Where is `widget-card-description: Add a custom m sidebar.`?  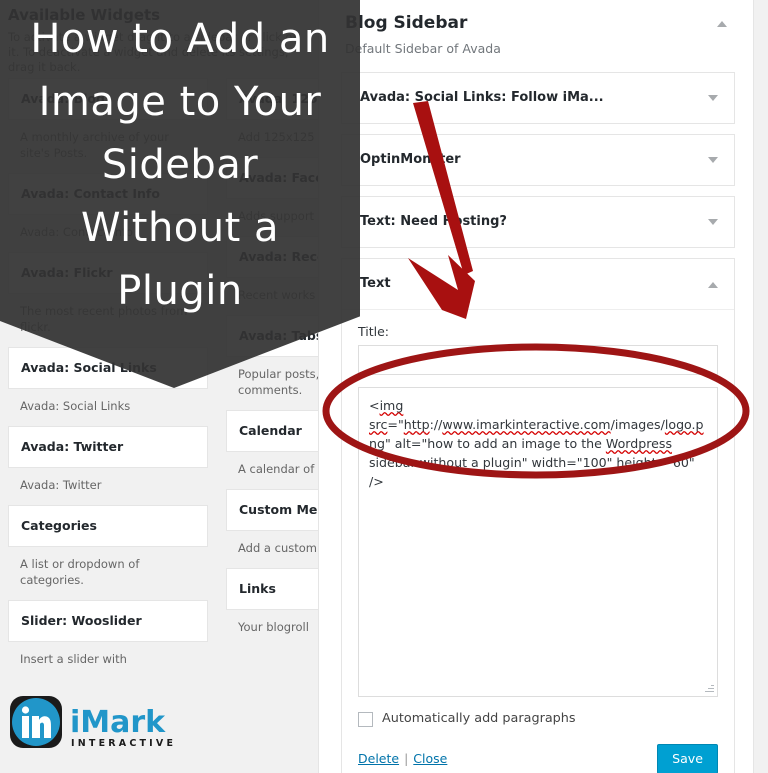
widget-card-description: Add a custom m sidebar. is located at coordinates (279, 548).